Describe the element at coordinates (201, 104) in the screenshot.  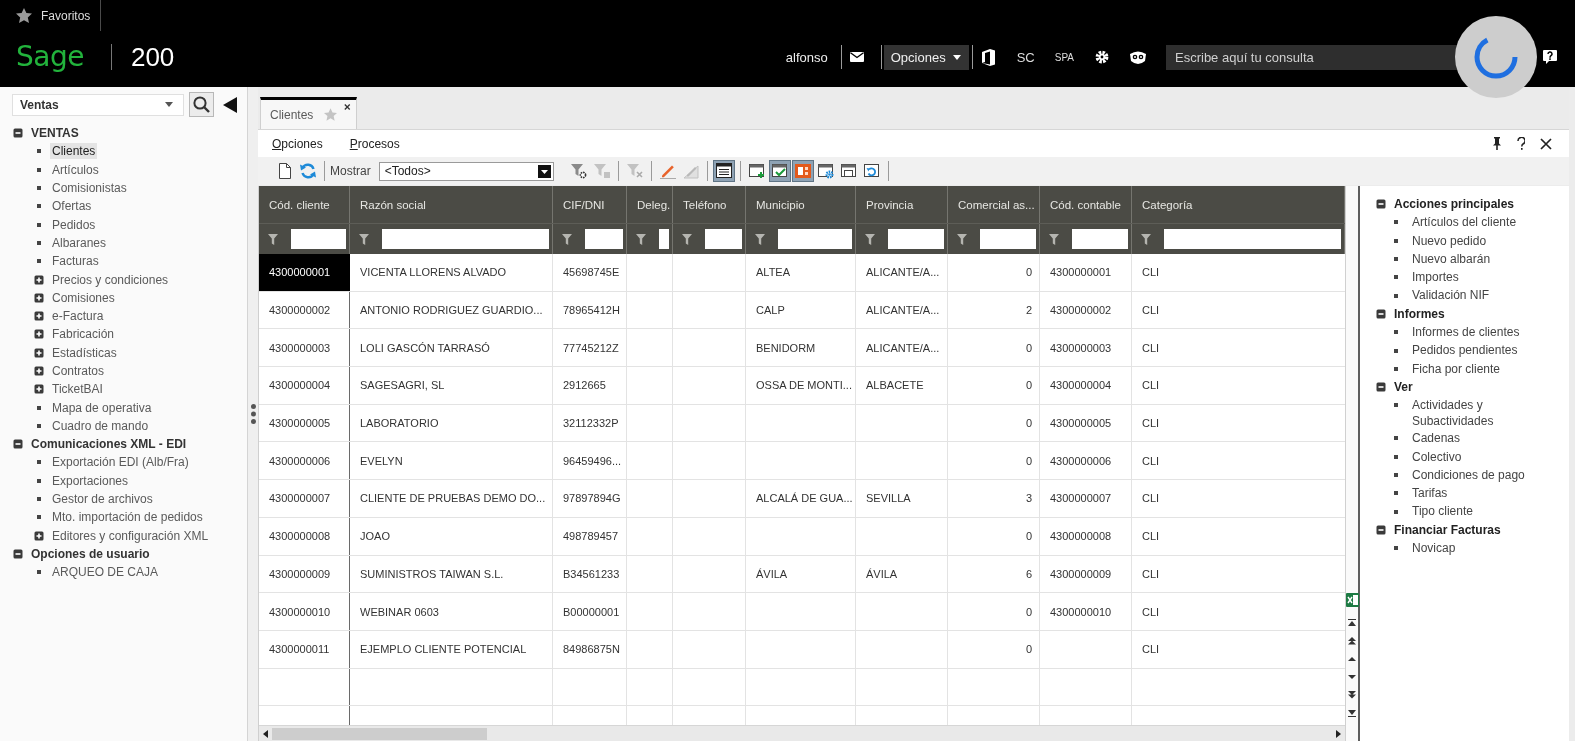
I see `search-button` at that location.